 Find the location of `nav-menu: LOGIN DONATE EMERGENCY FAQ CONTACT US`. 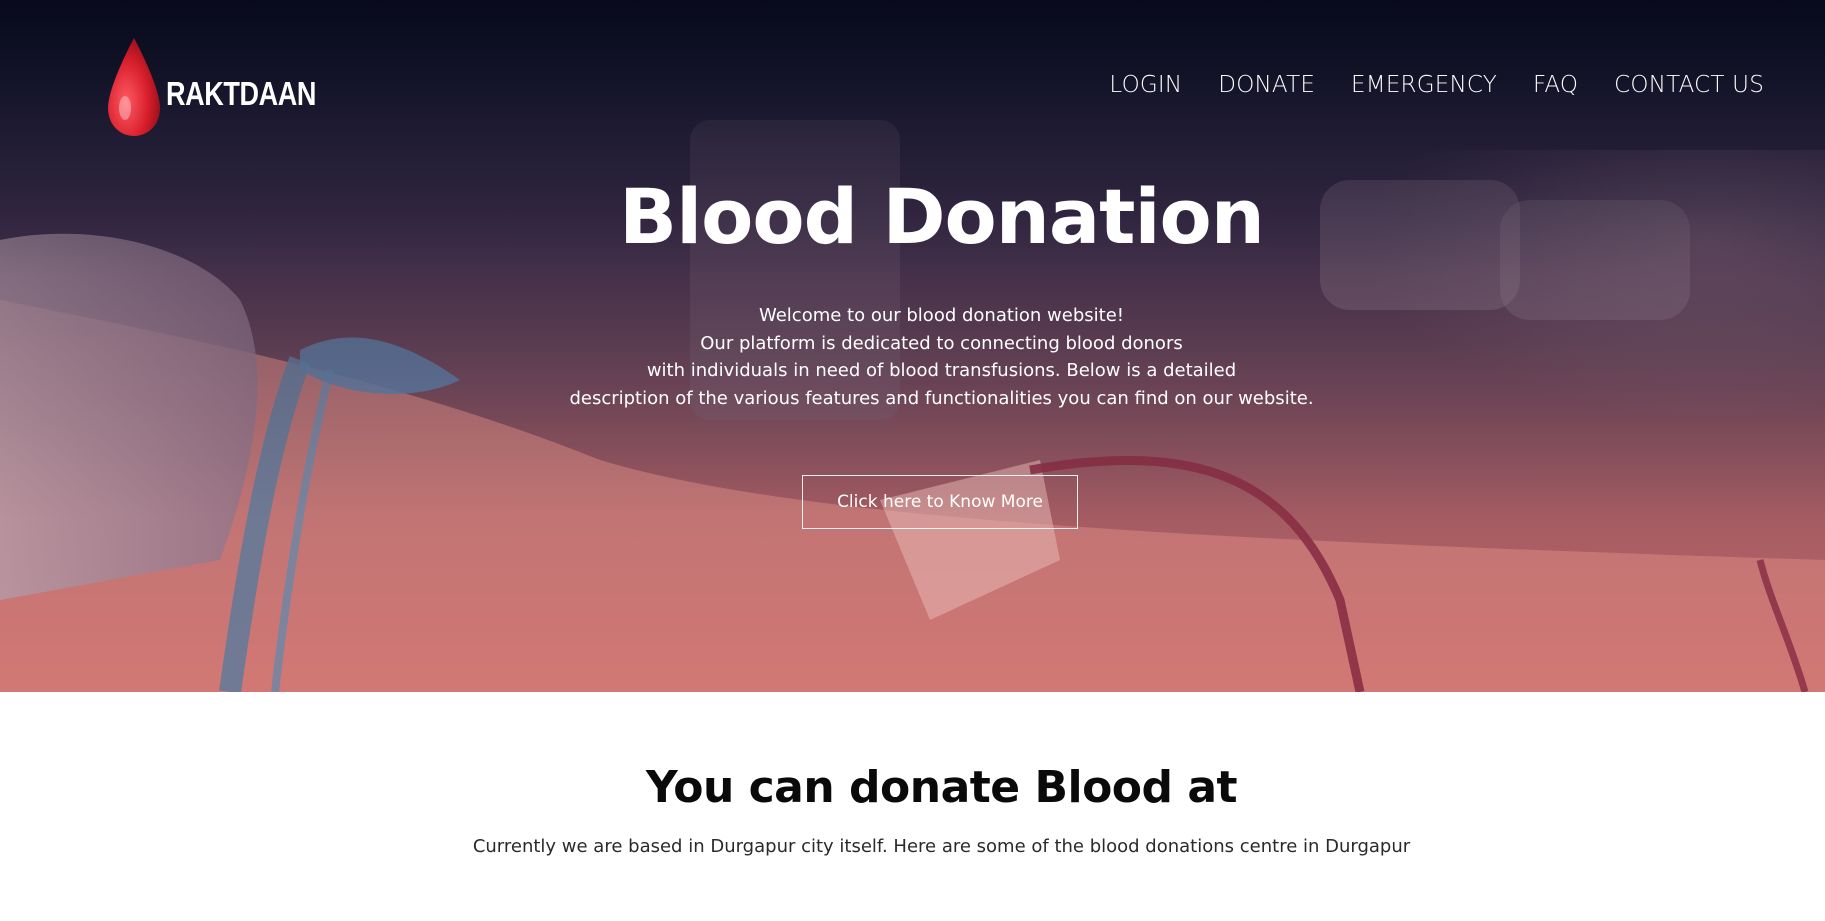

nav-menu: LOGIN DONATE EMERGENCY FAQ CONTACT US is located at coordinates (1436, 85).